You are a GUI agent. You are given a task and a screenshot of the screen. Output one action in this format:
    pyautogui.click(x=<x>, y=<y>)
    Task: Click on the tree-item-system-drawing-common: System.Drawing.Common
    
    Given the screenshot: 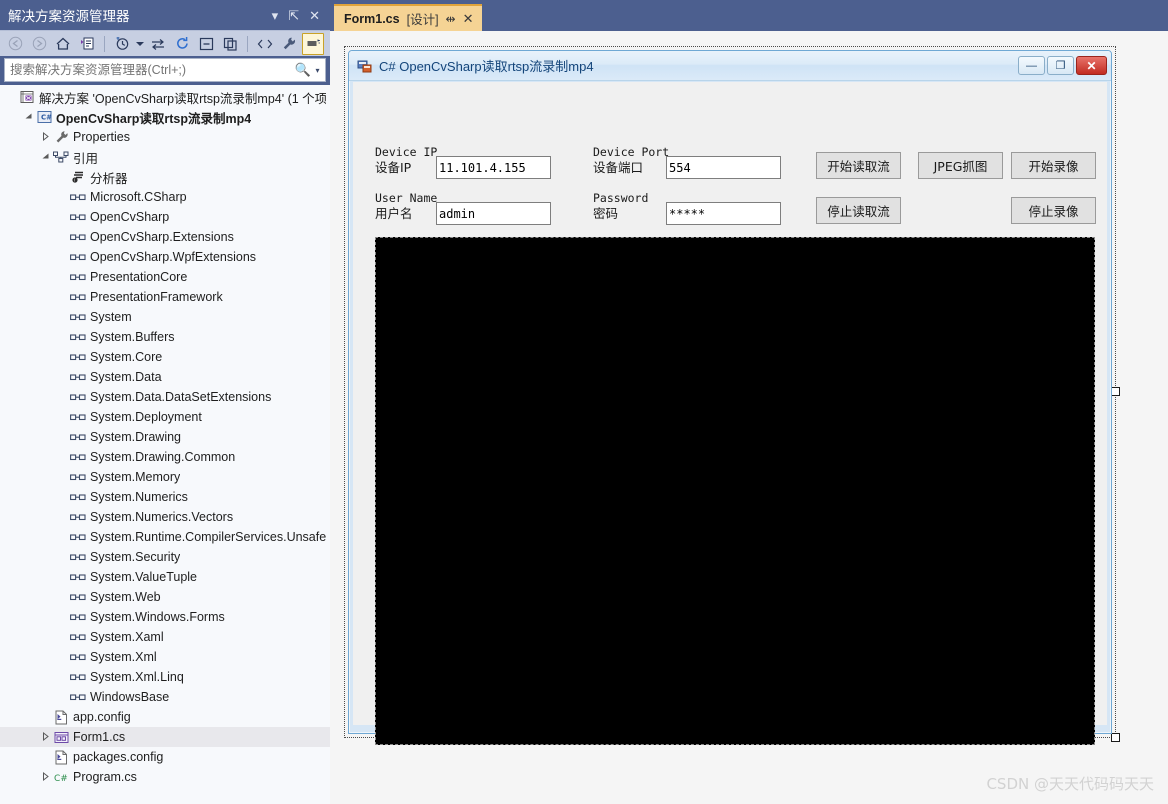 What is the action you would take?
    pyautogui.click(x=165, y=457)
    